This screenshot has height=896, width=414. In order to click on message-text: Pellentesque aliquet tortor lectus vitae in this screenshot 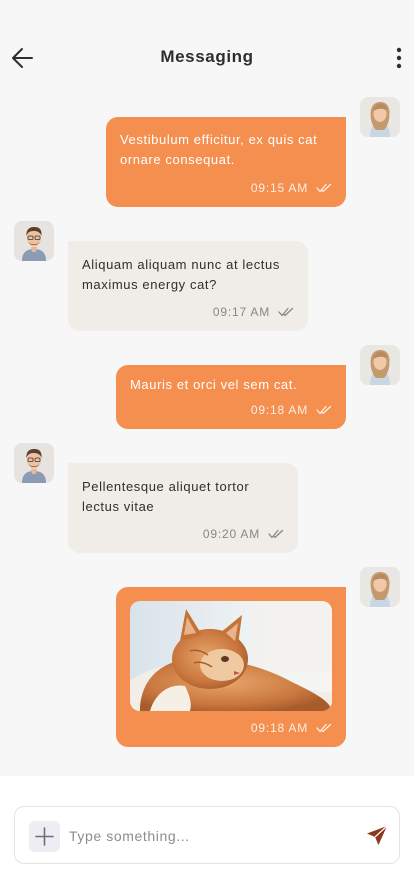, I will do `click(166, 496)`.